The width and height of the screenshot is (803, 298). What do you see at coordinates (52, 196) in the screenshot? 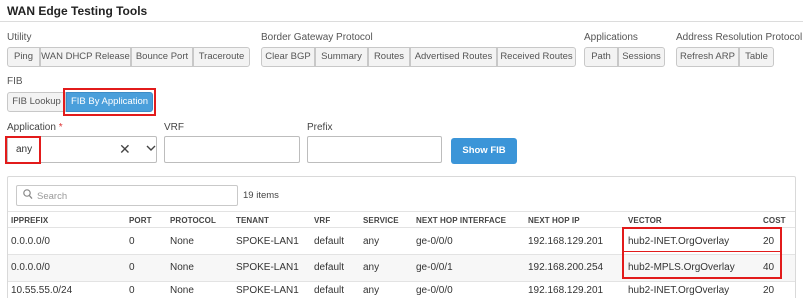
I see `search-placeholder: Search` at bounding box center [52, 196].